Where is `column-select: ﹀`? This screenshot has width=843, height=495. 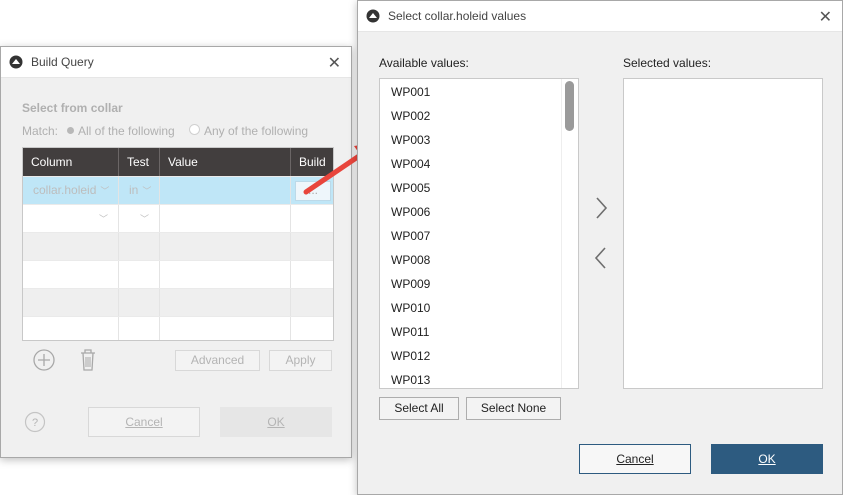
column-select: ﹀ is located at coordinates (71, 218).